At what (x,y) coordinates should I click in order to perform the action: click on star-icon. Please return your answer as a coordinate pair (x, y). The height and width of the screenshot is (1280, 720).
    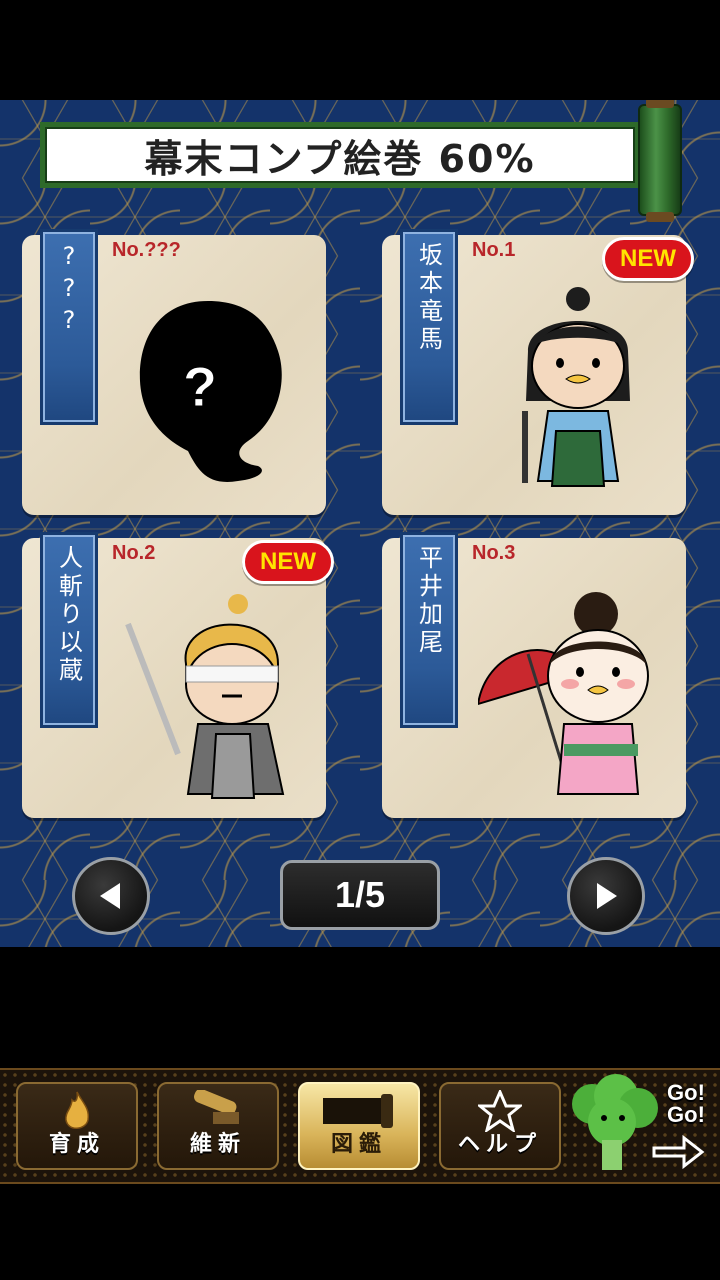
    Looking at the image, I should click on (500, 1111).